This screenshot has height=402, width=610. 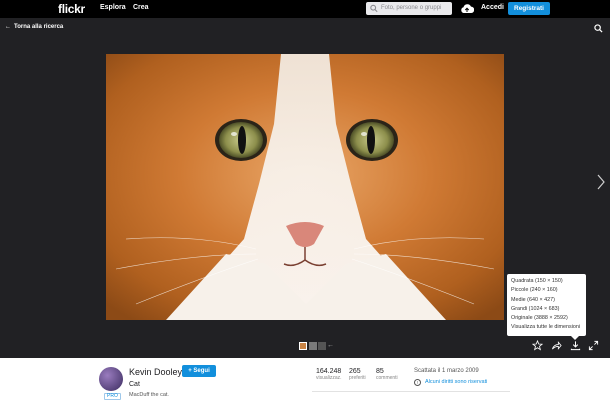 What do you see at coordinates (39, 27) in the screenshot?
I see `back-label: Torna alla ricerca` at bounding box center [39, 27].